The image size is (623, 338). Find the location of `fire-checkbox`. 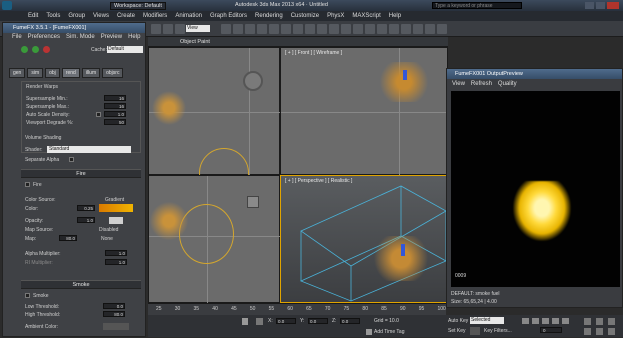

fire-checkbox is located at coordinates (27, 184).